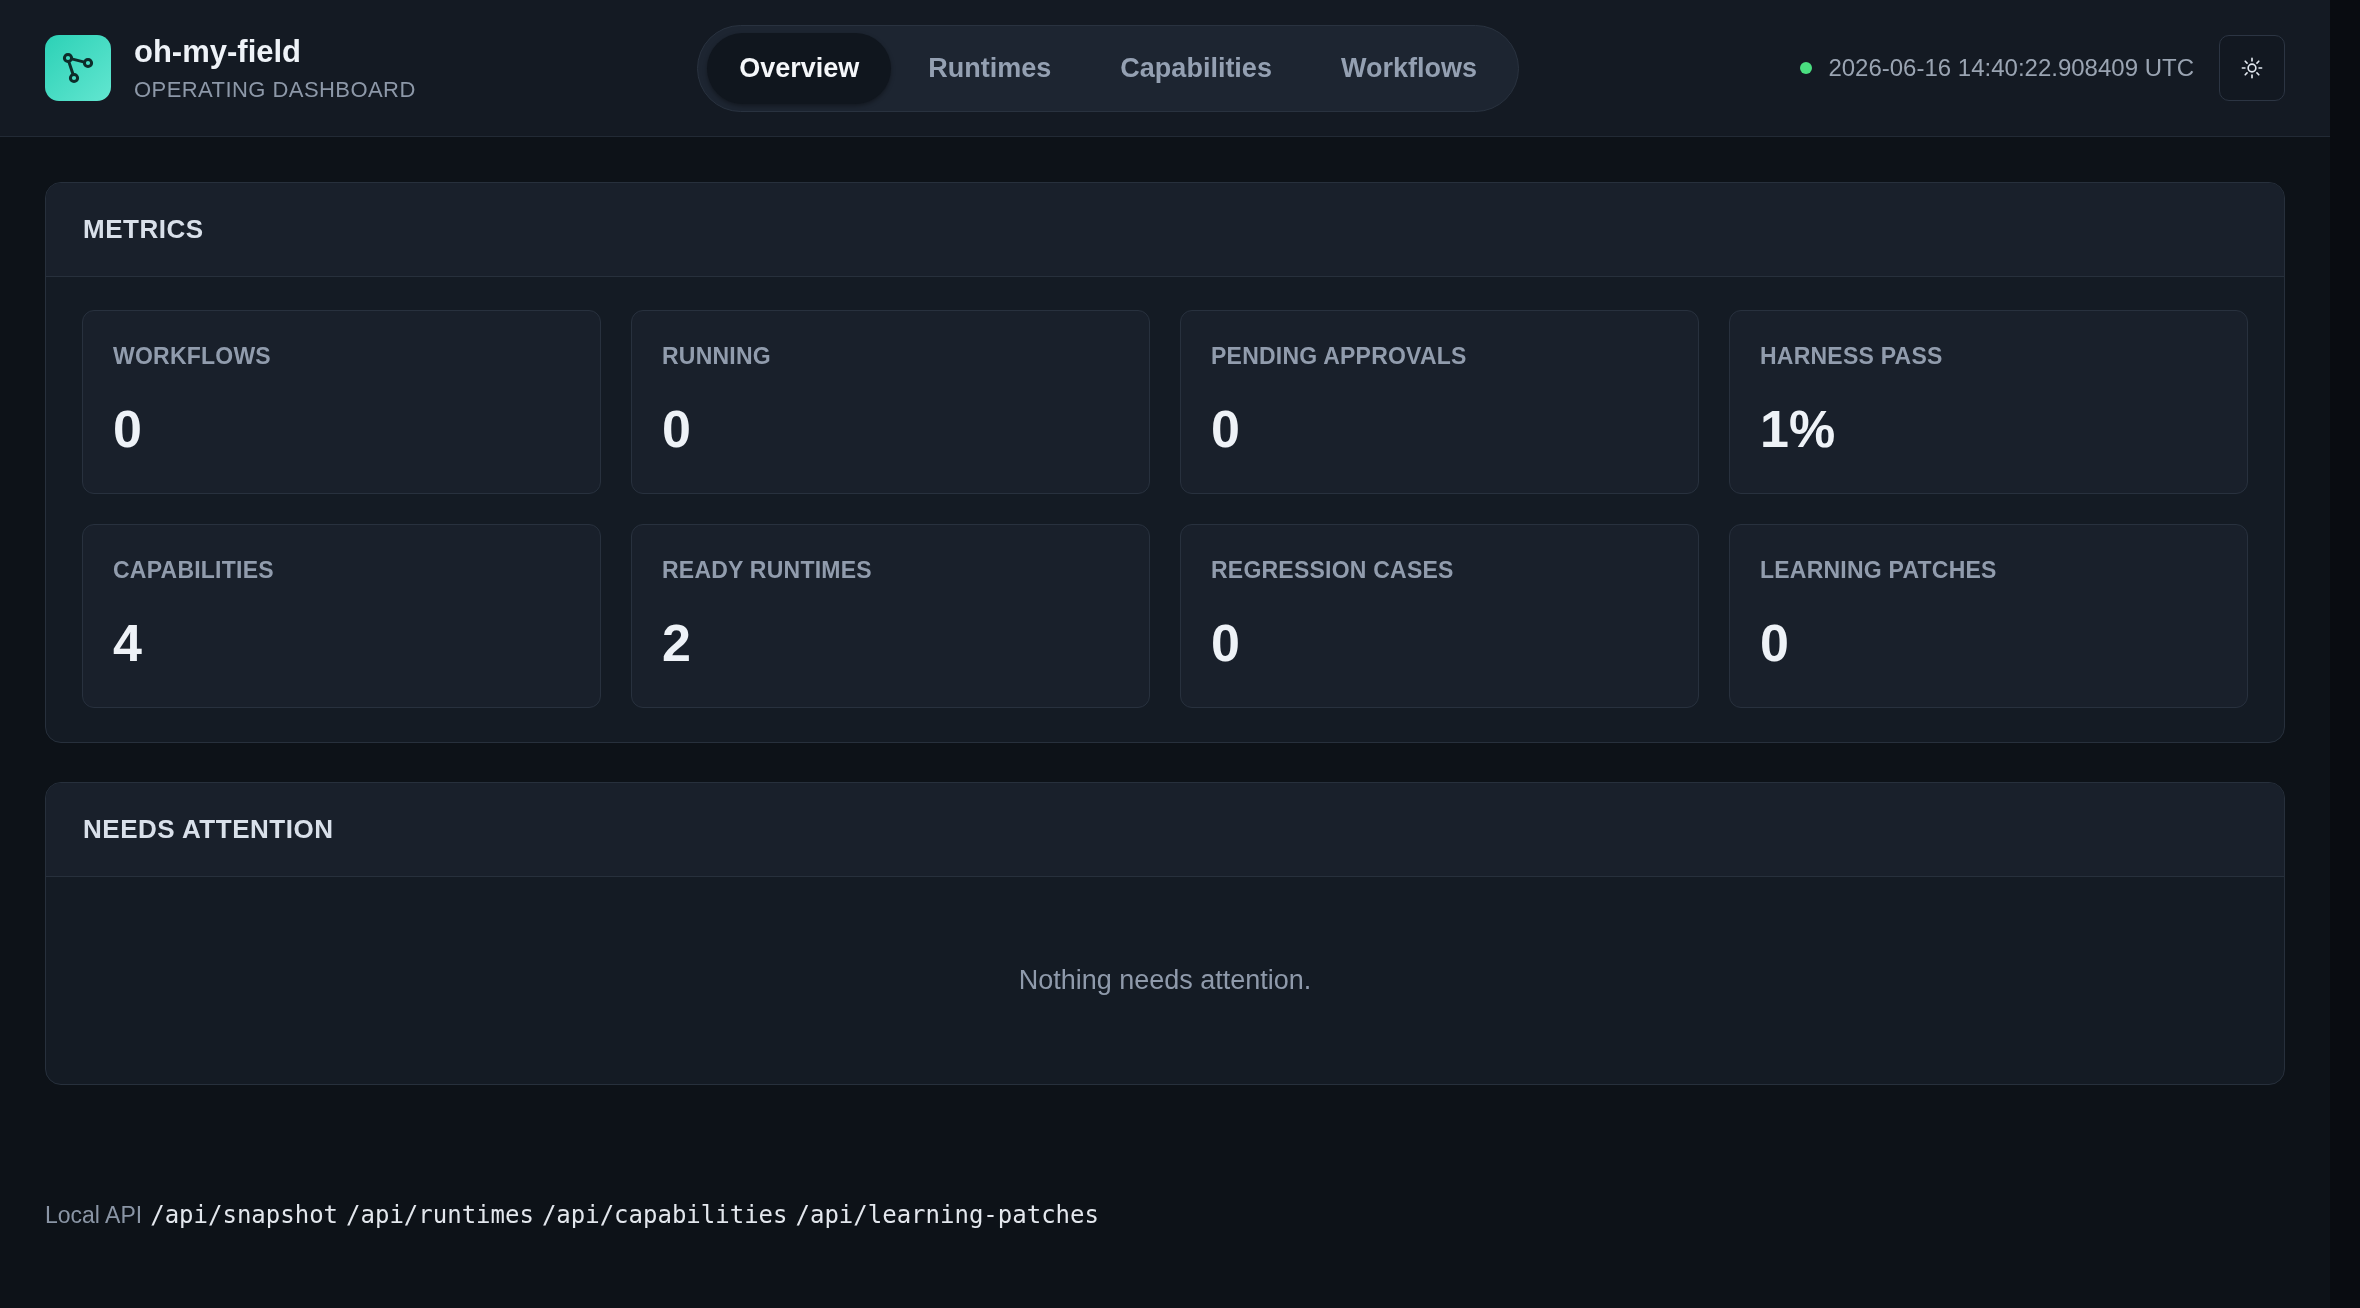 The width and height of the screenshot is (2360, 1308). I want to click on metric-label: PENDING APPROVALS, so click(1339, 356).